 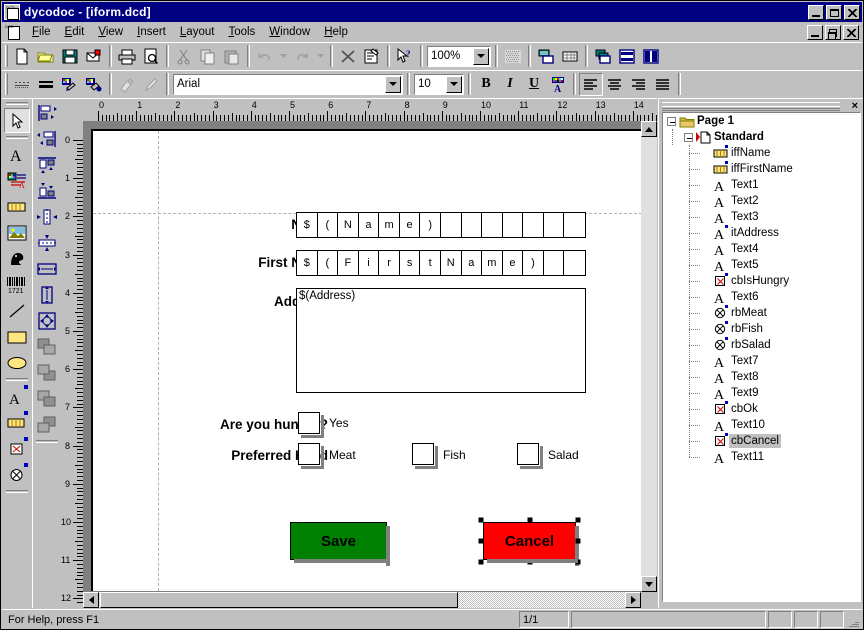 I want to click on redo-icon, so click(x=302, y=56).